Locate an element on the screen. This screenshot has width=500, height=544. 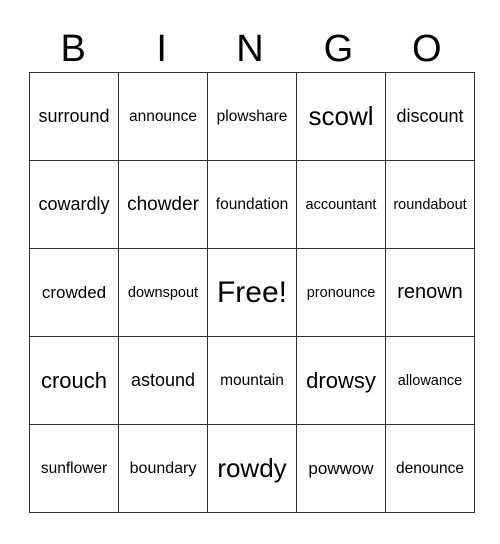
free-space: Free! is located at coordinates (252, 292).